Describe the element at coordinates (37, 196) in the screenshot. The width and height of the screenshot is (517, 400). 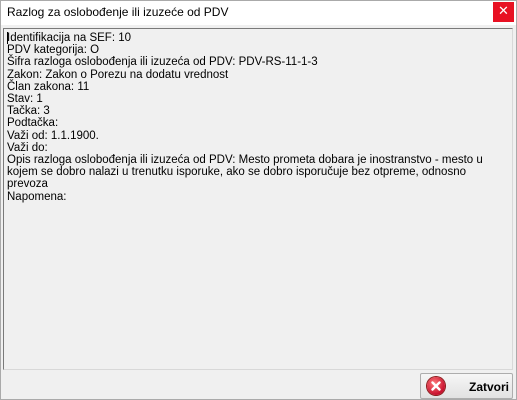
I see `detail-line-note: Napomena:` at that location.